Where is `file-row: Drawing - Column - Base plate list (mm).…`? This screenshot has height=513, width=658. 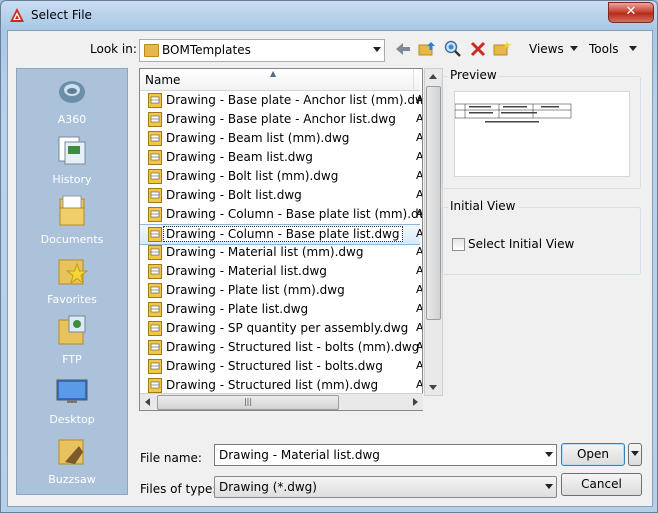
file-row: Drawing - Column - Base plate list (mm).… is located at coordinates (281, 214).